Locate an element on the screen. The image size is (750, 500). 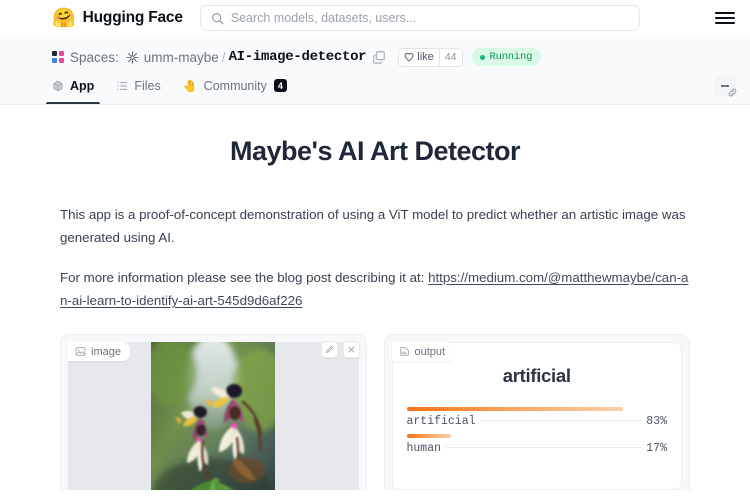
brand-name: Hugging Face is located at coordinates (132, 17).